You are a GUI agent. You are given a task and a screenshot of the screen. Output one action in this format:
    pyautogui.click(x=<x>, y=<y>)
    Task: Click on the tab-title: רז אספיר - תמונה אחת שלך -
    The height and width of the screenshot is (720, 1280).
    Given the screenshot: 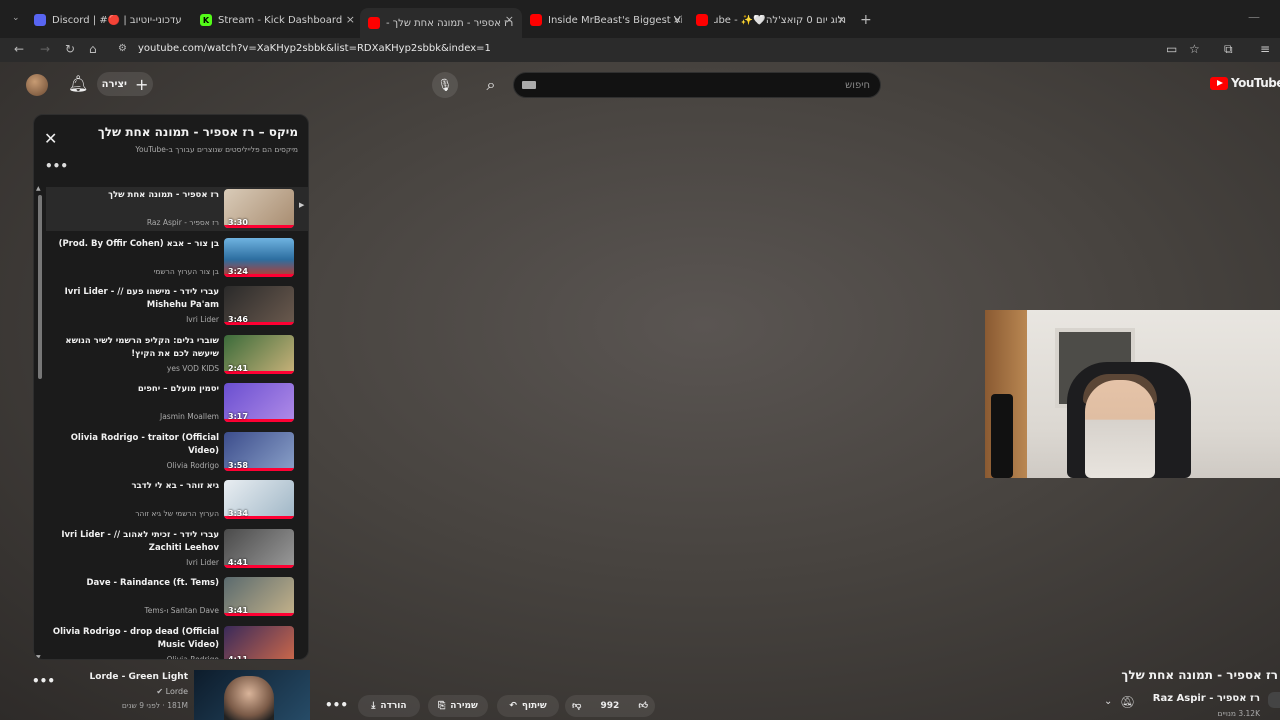 What is the action you would take?
    pyautogui.click(x=450, y=23)
    